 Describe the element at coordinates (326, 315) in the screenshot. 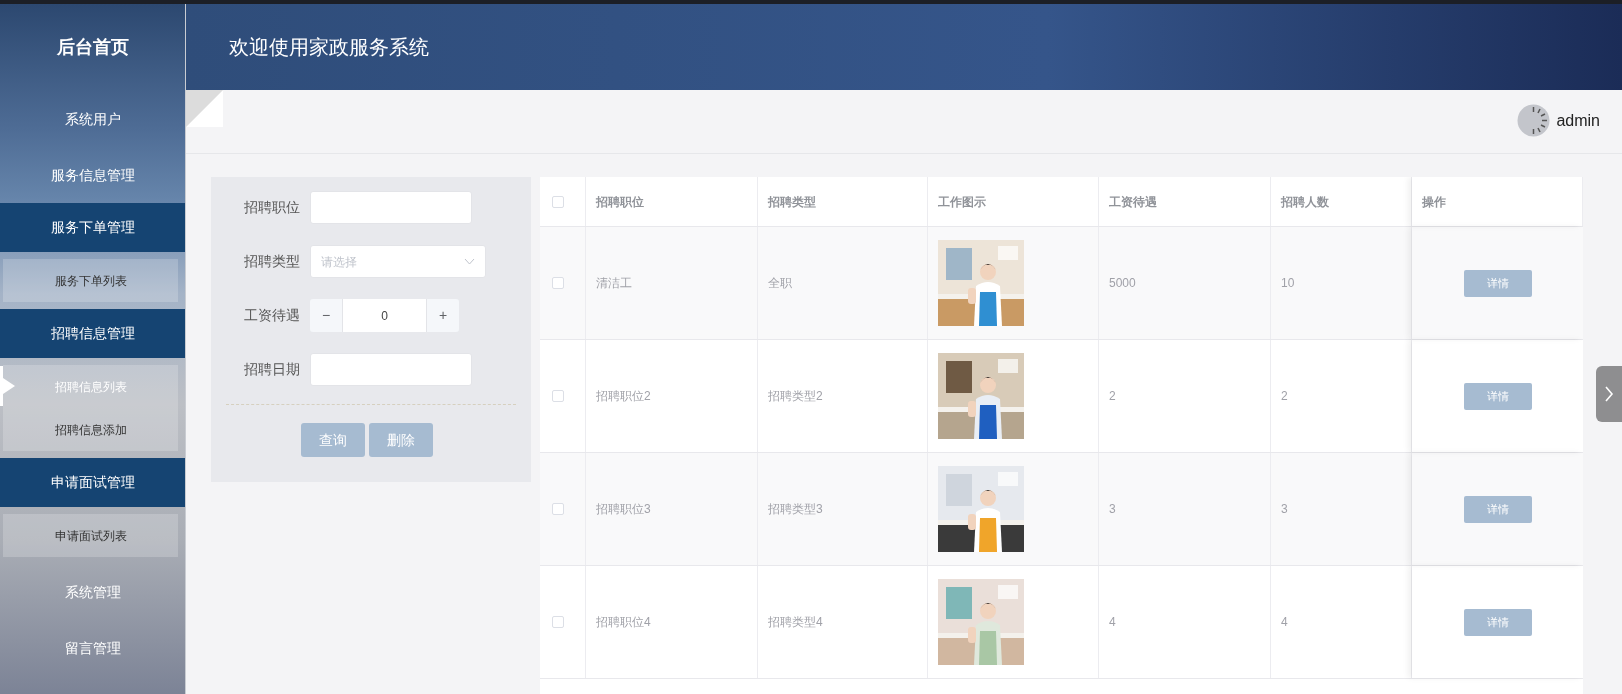

I see `decrement-button: −` at that location.